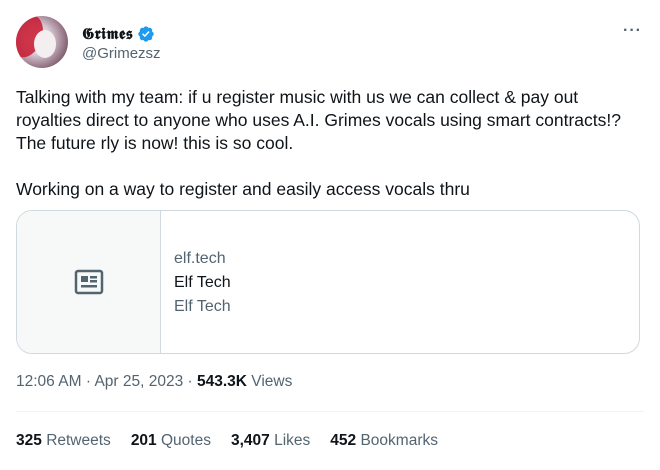 The image size is (660, 470). I want to click on avatar-face, so click(45, 44).